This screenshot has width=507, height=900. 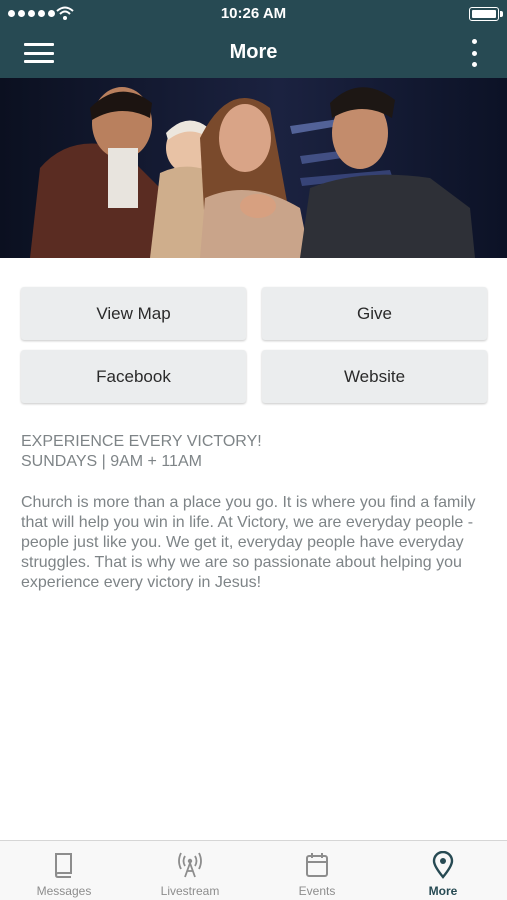 I want to click on give-button: Give, so click(x=374, y=313).